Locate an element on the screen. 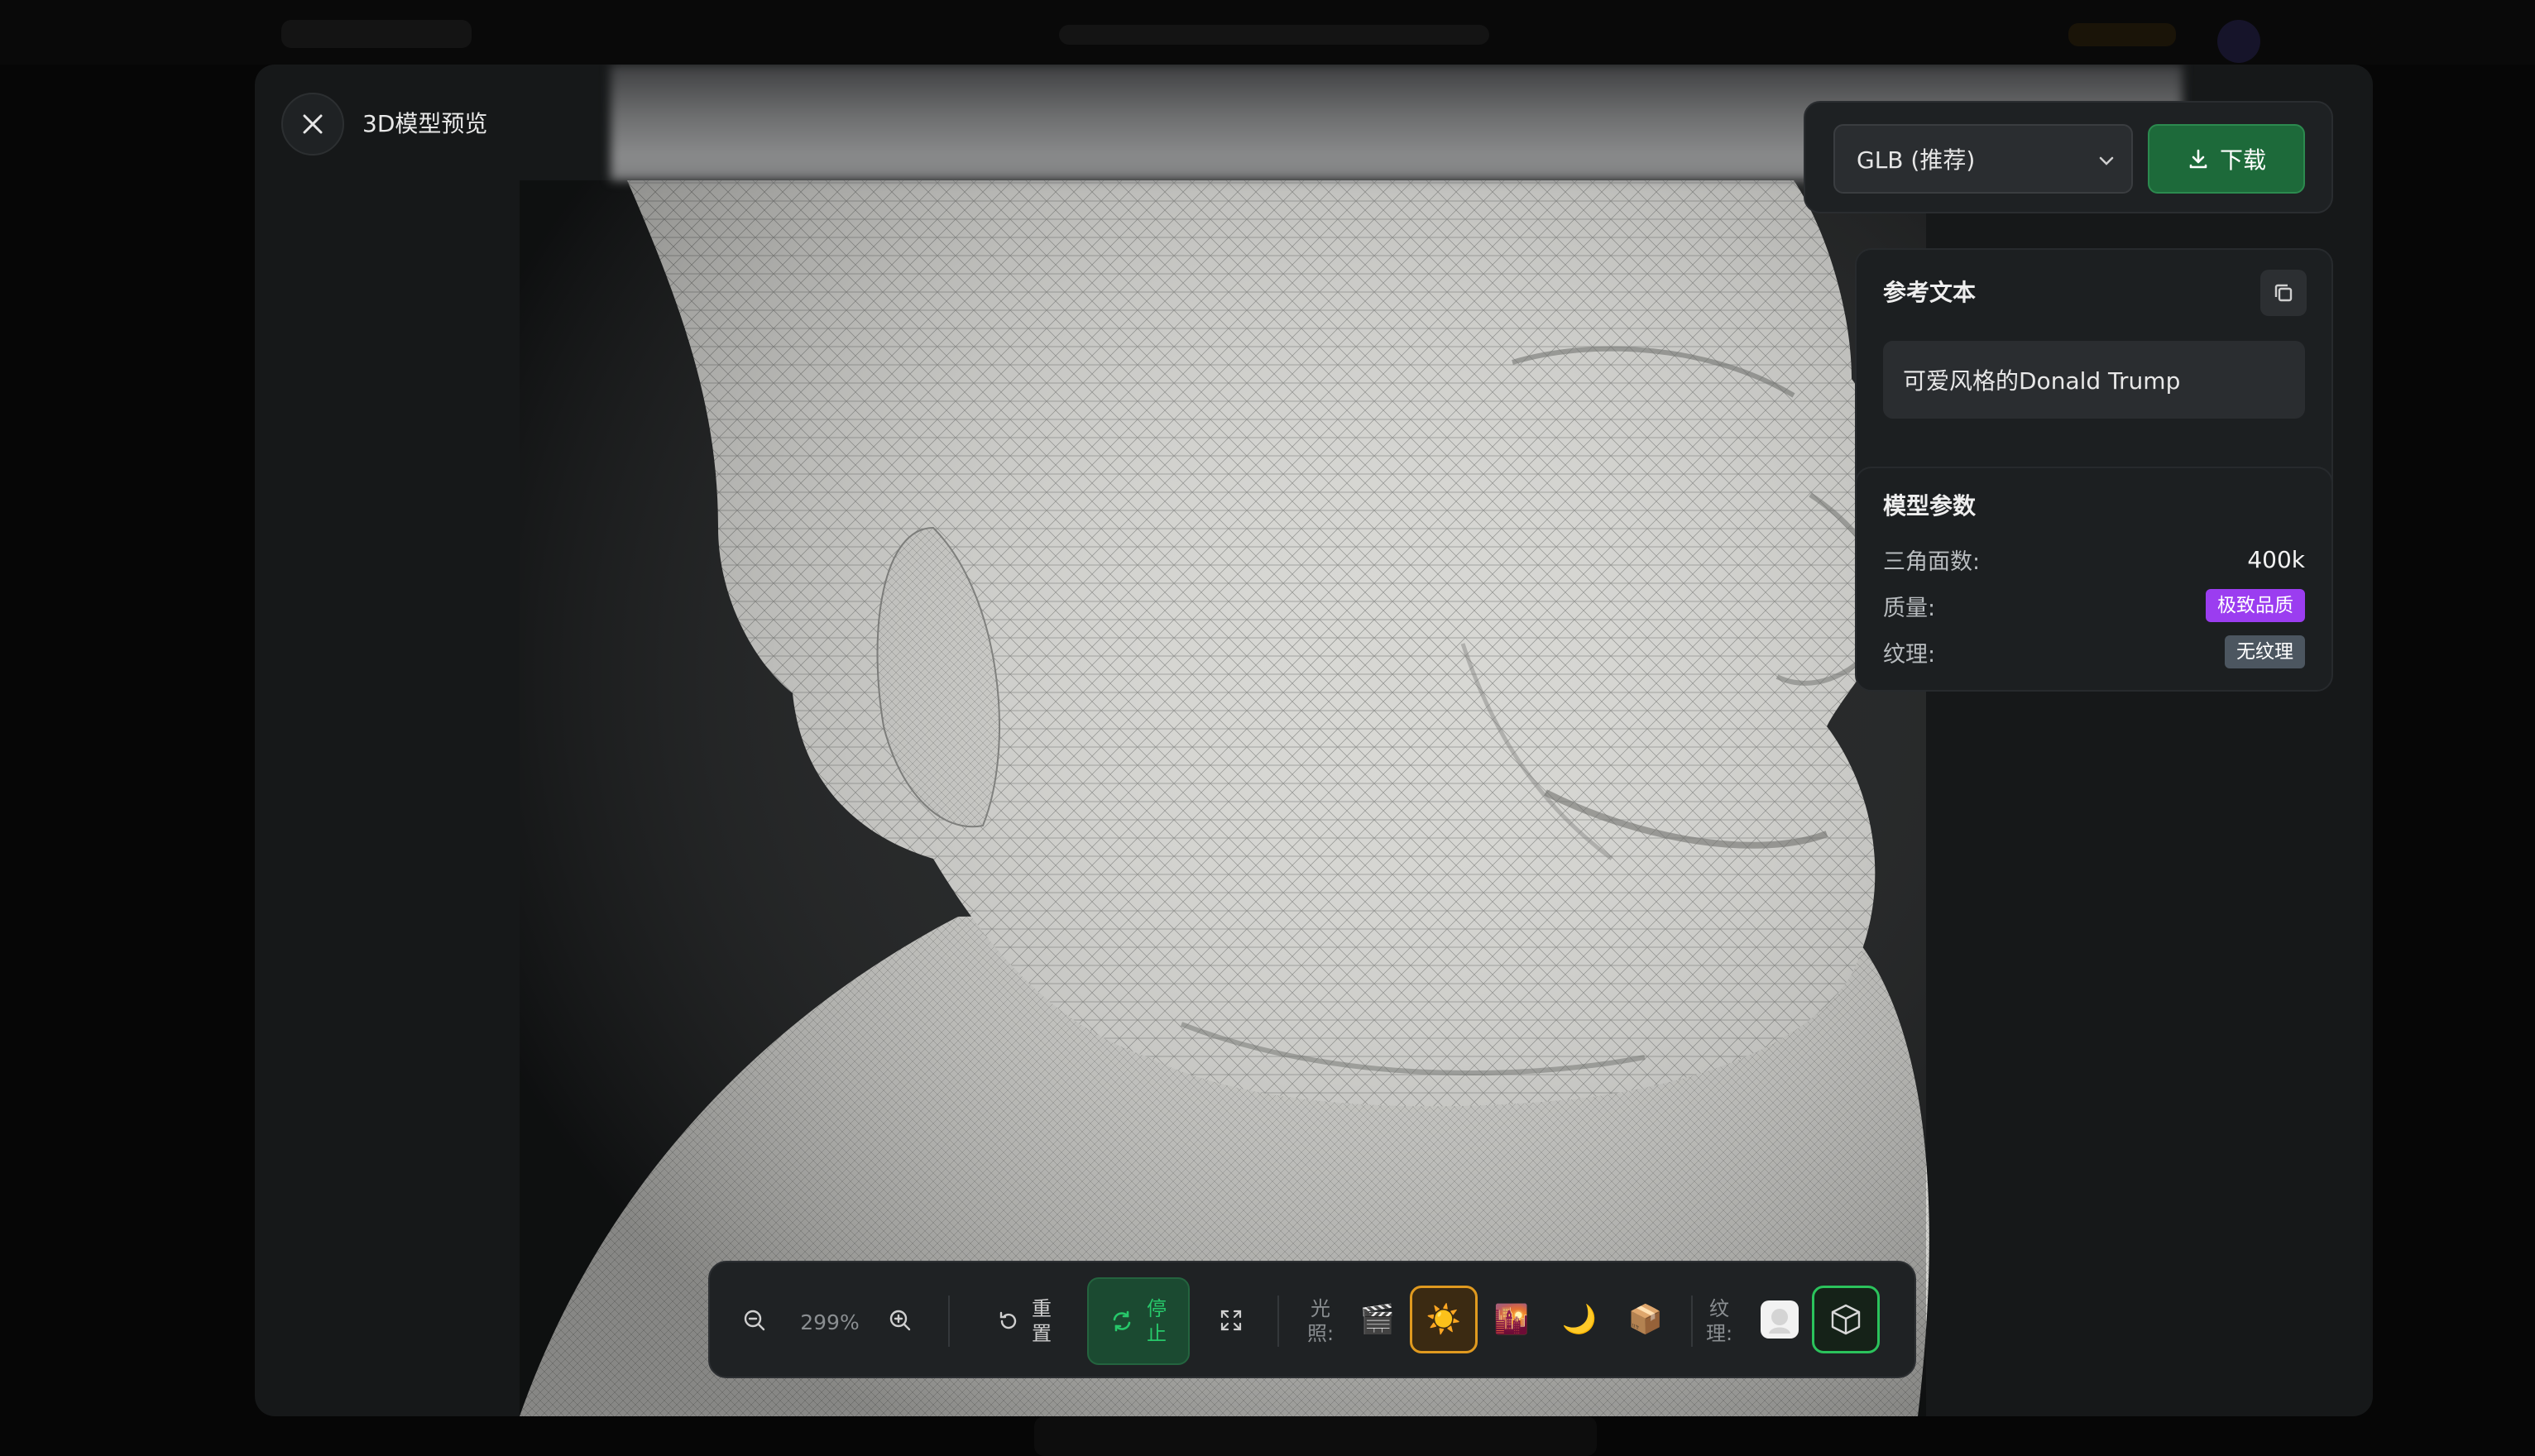 The width and height of the screenshot is (2535, 1456). wireframe-cube-icon is located at coordinates (1846, 1319).